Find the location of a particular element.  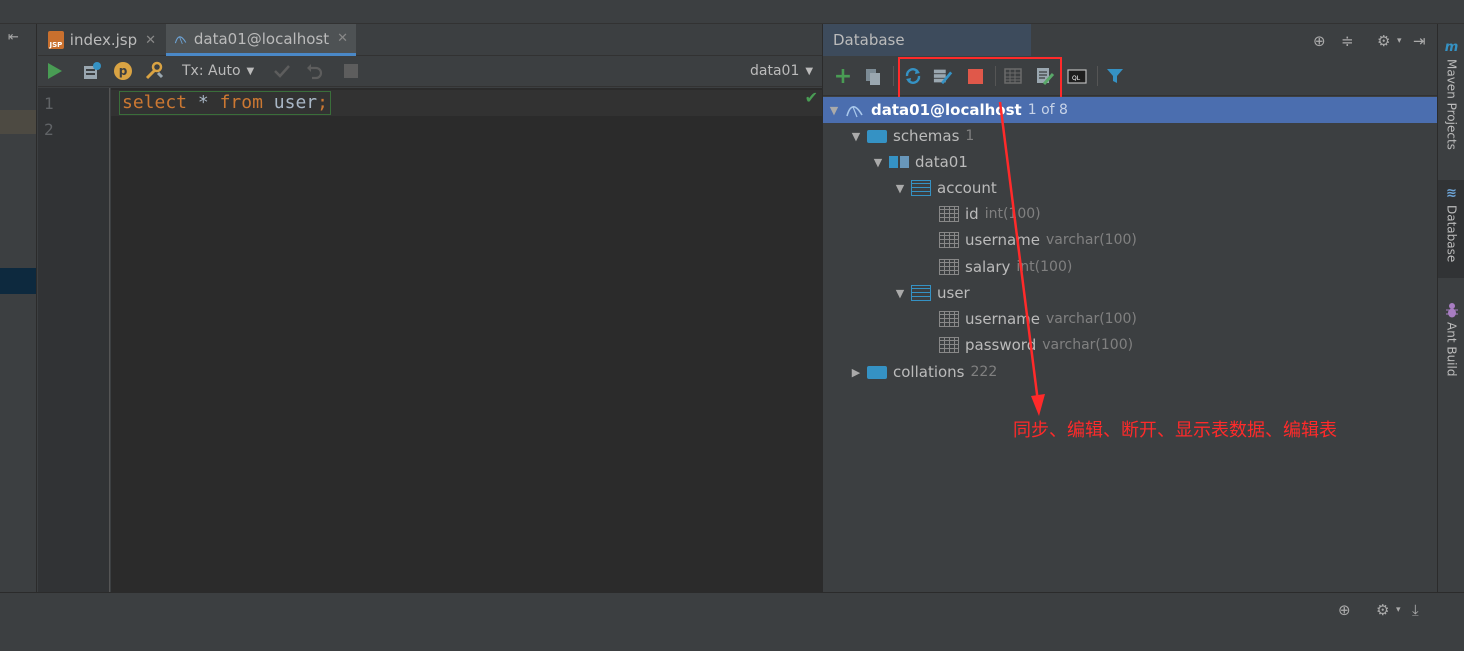

tab-label: index.jsp is located at coordinates (103, 40).